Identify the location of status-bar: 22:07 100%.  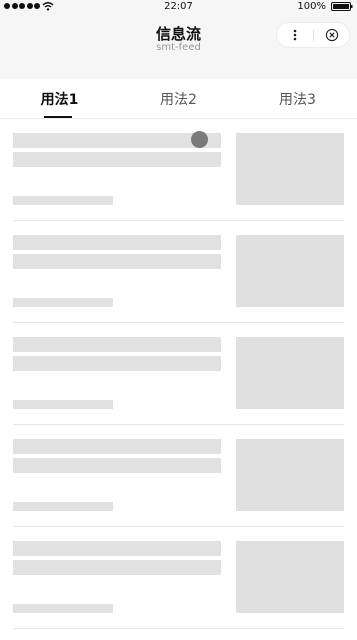
(178, 7).